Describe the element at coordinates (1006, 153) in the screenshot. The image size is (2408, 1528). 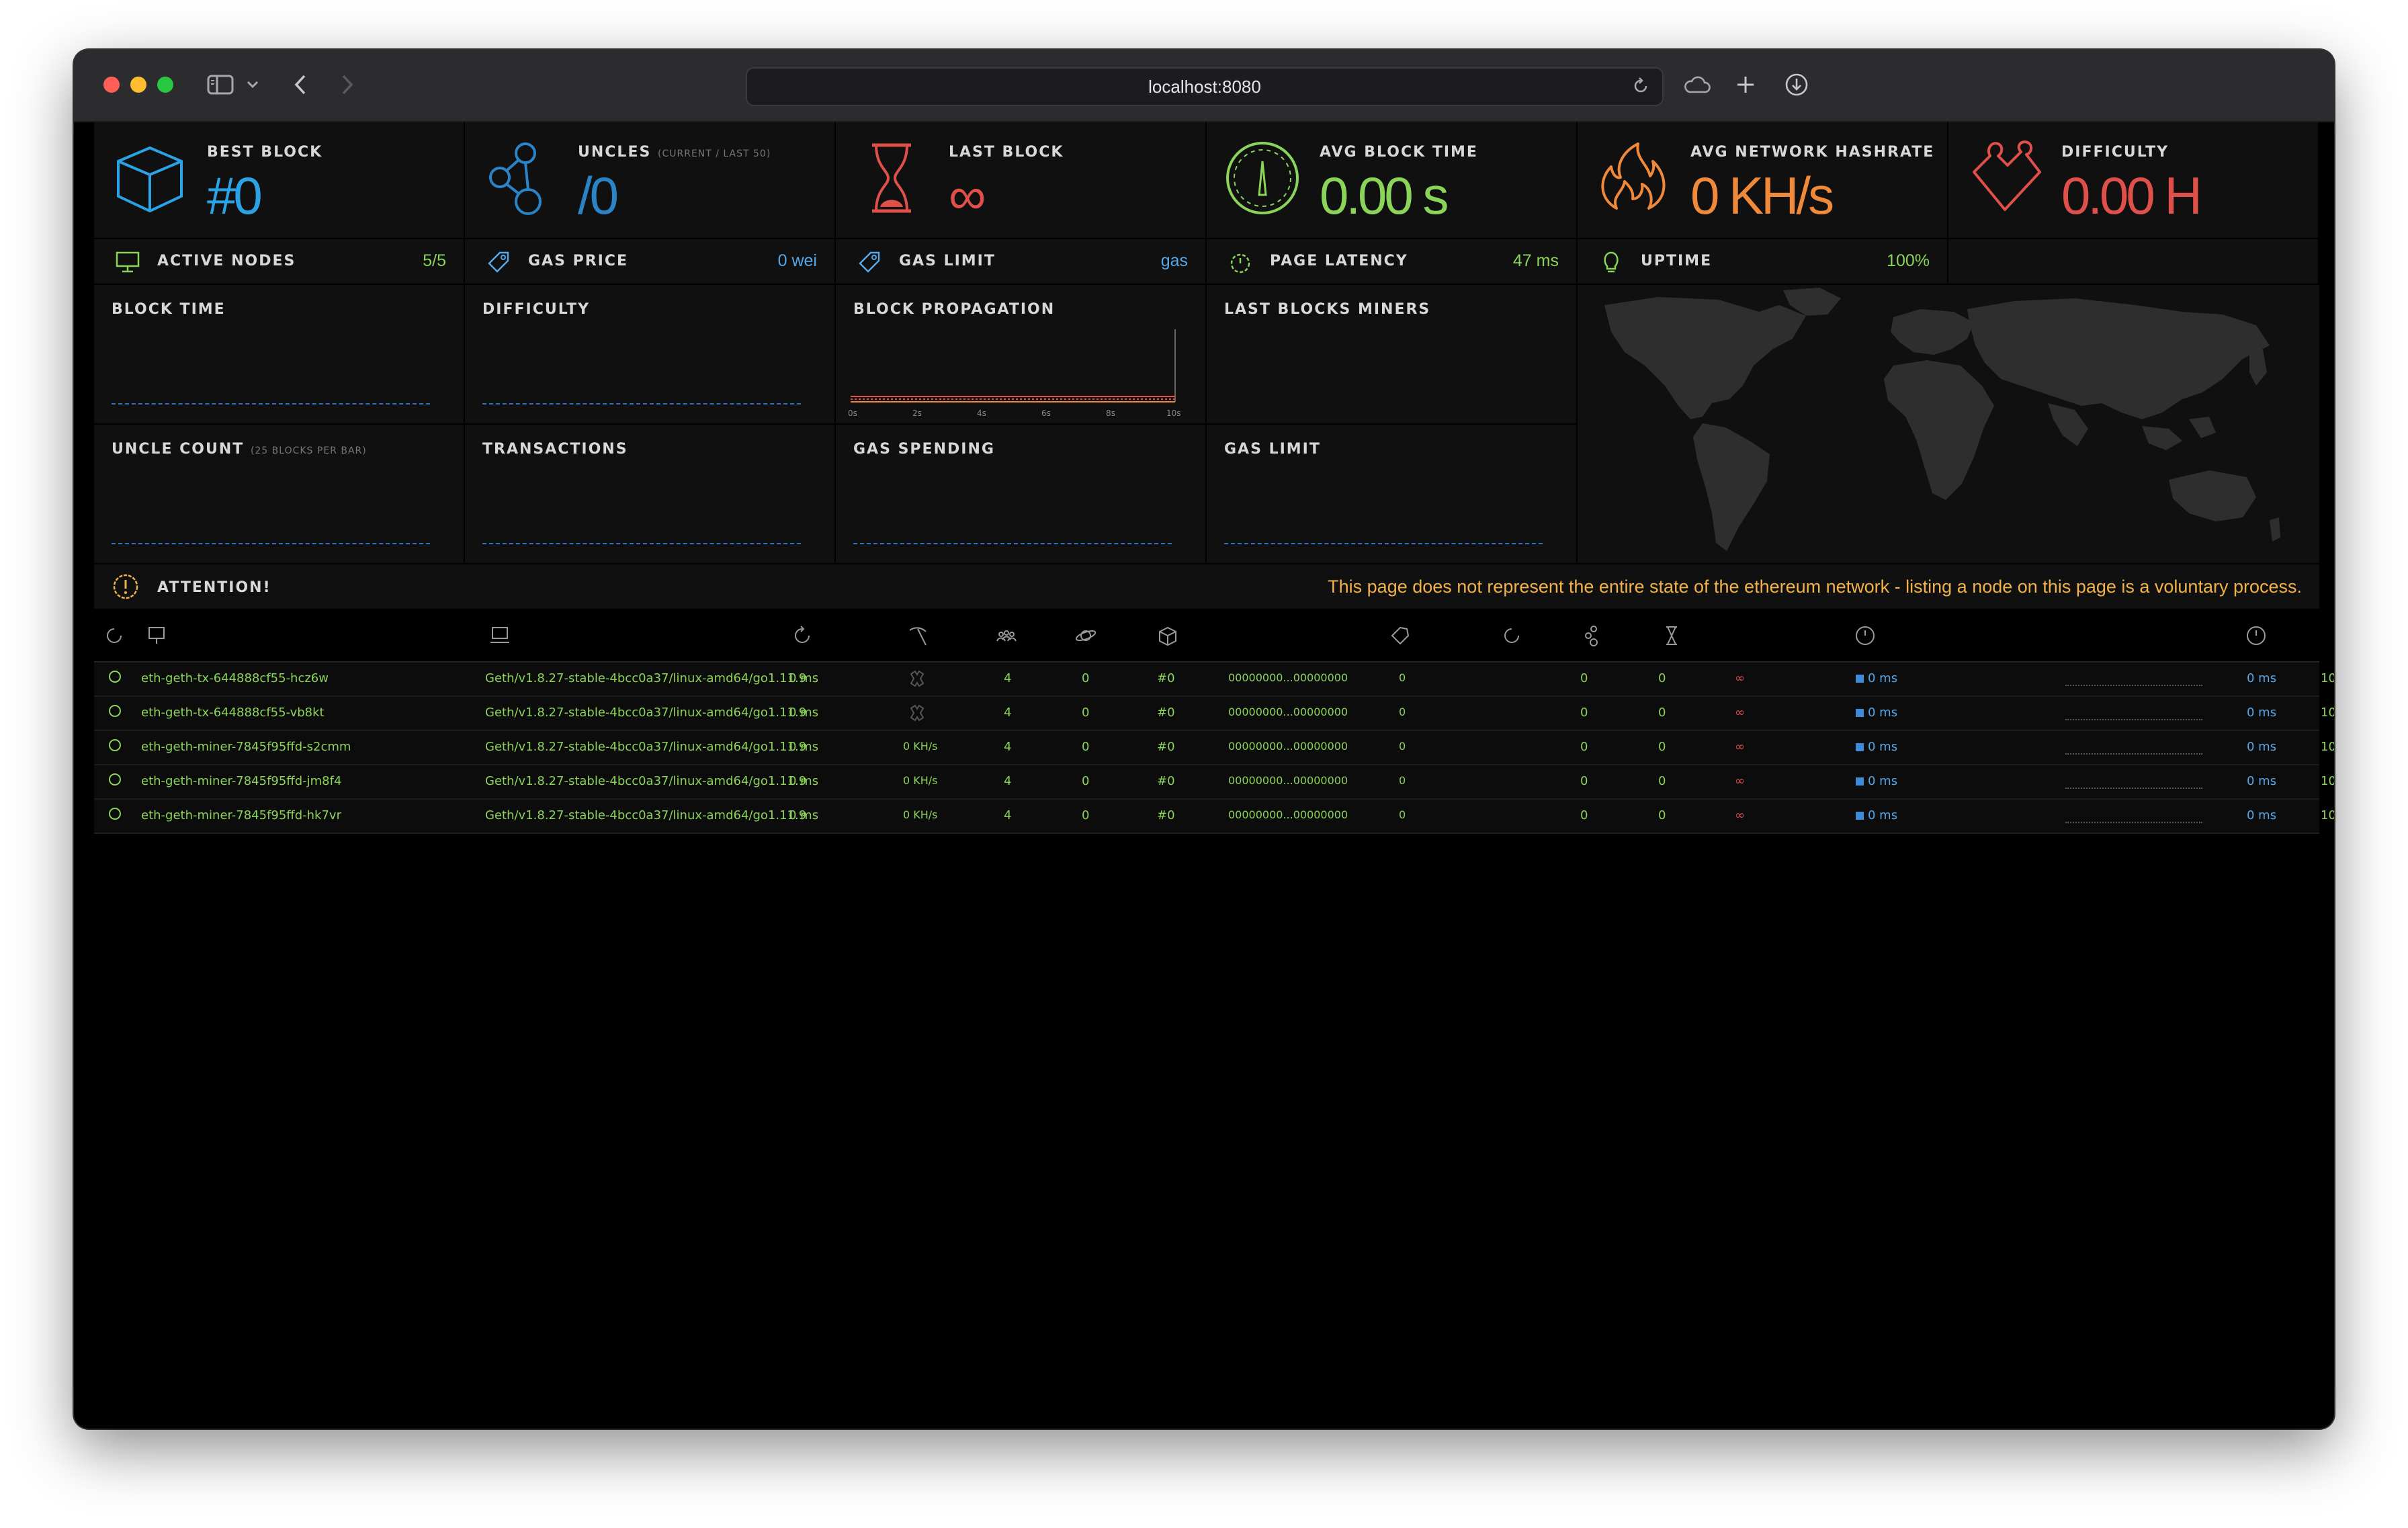
I see `stat-label: LAST BLOCK` at that location.